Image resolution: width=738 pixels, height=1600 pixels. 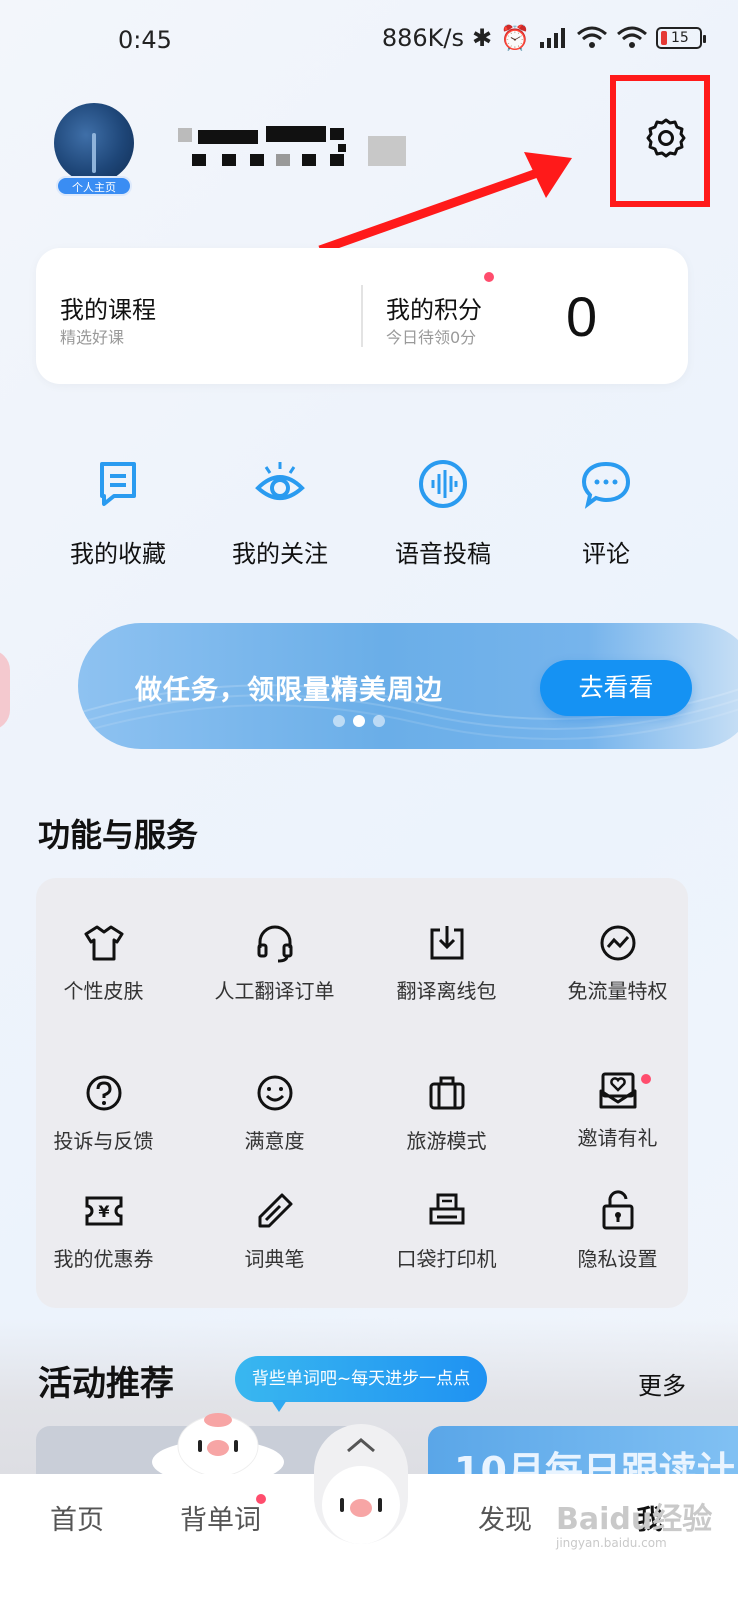 I want to click on question-icon, so click(x=103, y=1093).